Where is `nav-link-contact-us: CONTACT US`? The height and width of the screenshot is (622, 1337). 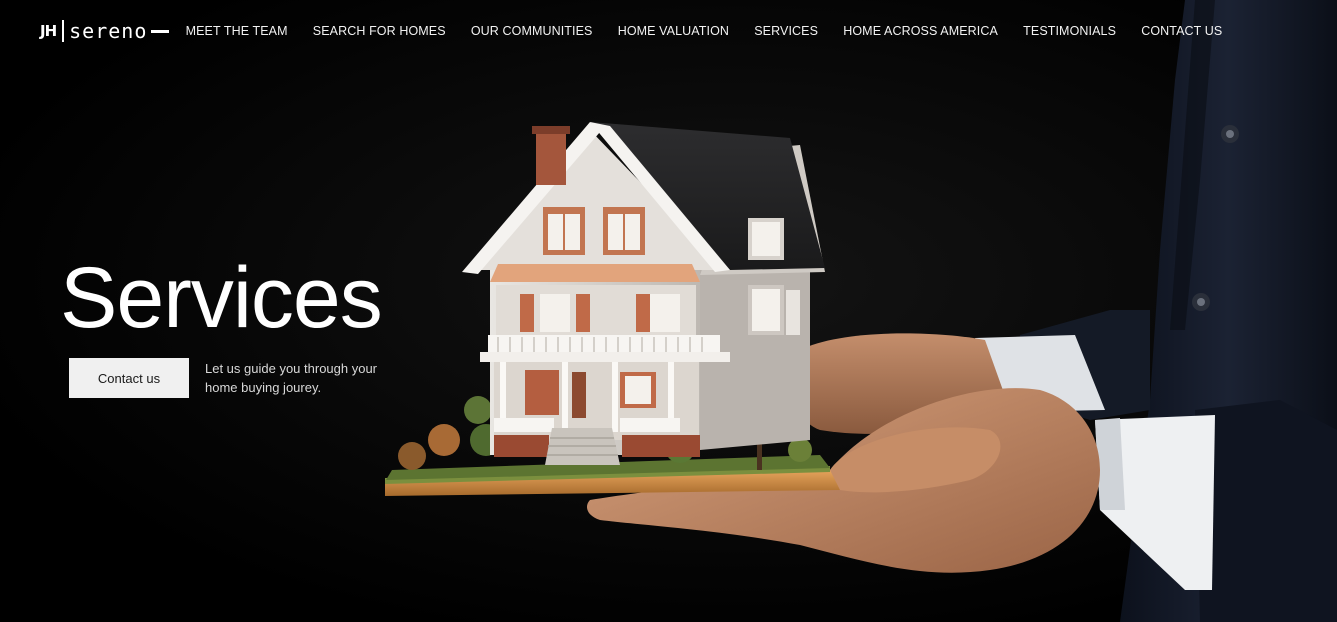
nav-link-contact-us: CONTACT US is located at coordinates (1182, 31).